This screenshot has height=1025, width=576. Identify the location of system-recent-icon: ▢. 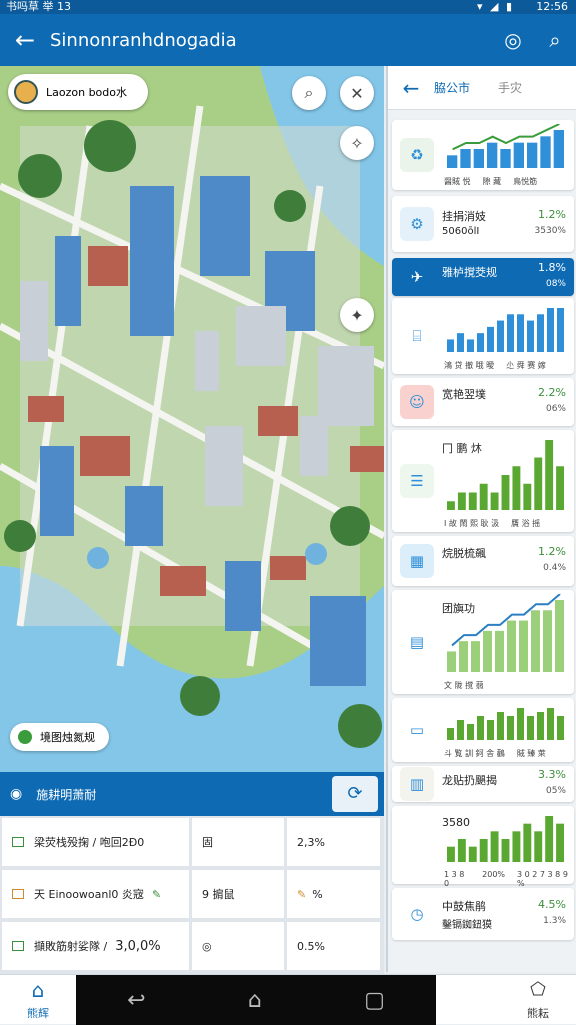
(374, 1000).